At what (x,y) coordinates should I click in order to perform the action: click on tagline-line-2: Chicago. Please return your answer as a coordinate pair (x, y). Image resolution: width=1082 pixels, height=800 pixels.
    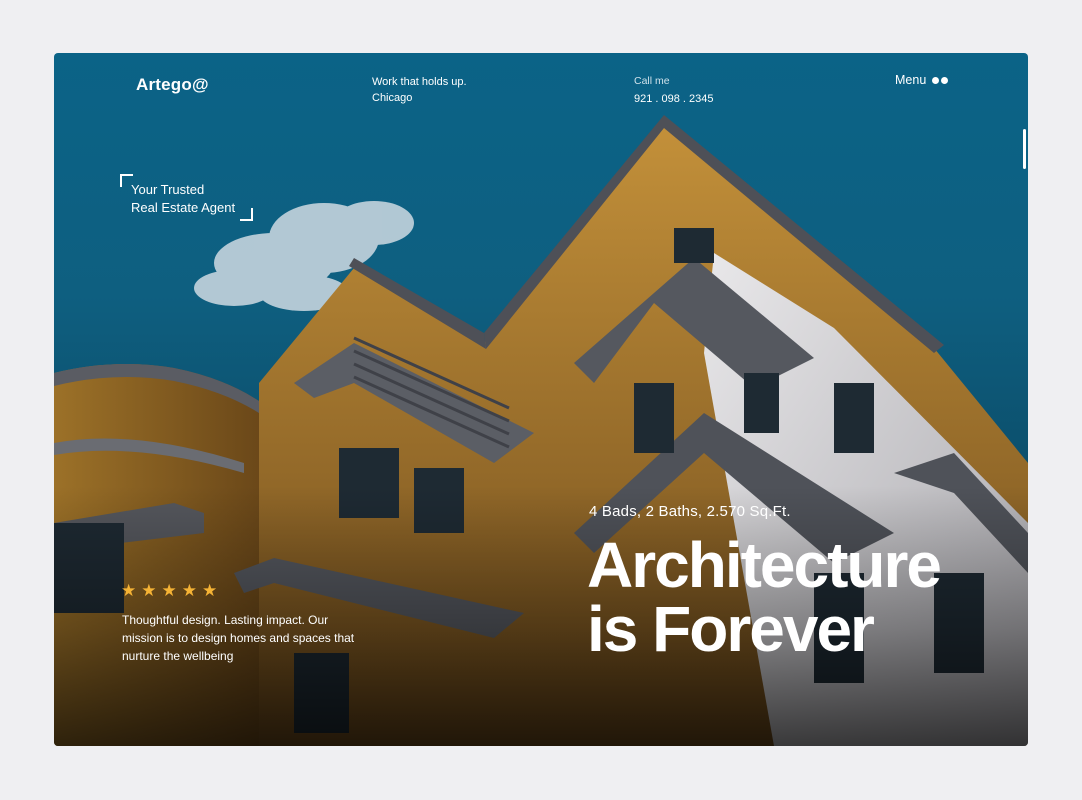
    Looking at the image, I should click on (392, 98).